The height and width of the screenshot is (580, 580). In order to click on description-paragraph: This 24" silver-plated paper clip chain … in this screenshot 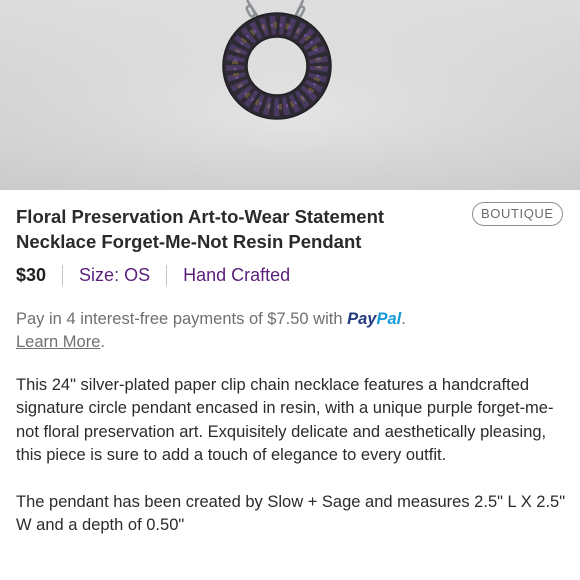, I will do `click(285, 420)`.